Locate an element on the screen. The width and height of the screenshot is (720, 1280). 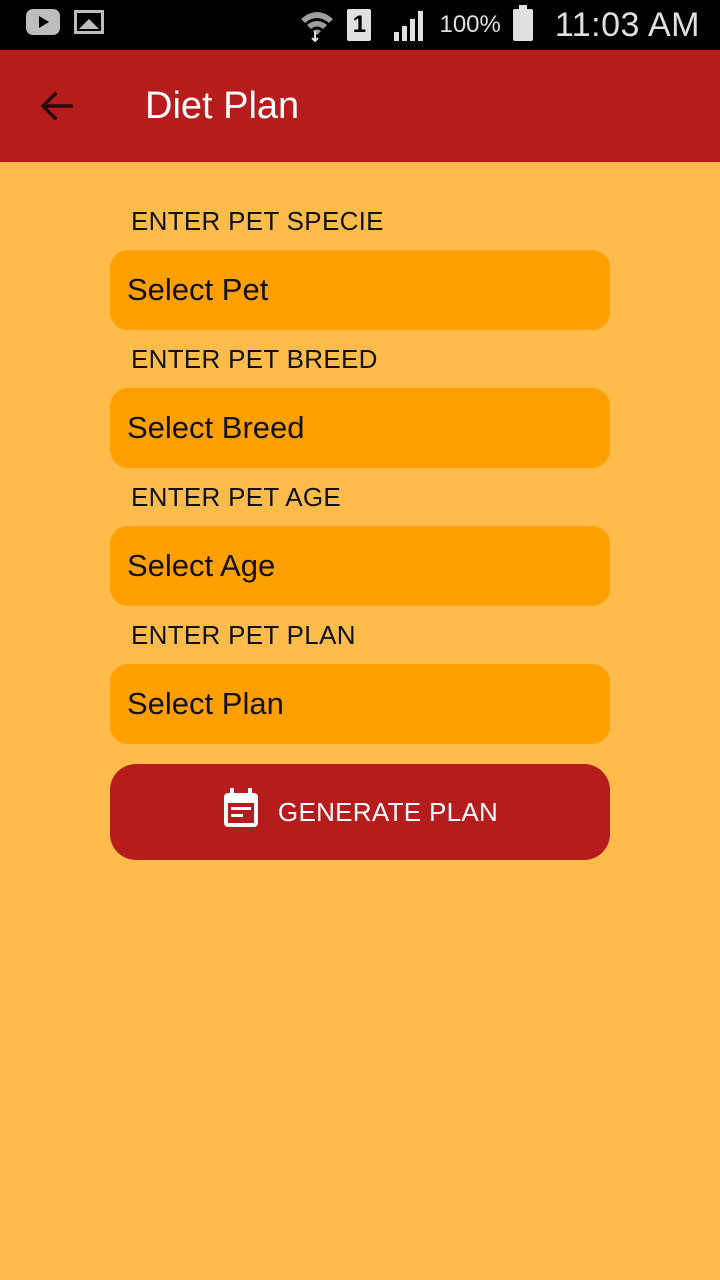
specie-label: ENTER PET SPECIE is located at coordinates (257, 221).